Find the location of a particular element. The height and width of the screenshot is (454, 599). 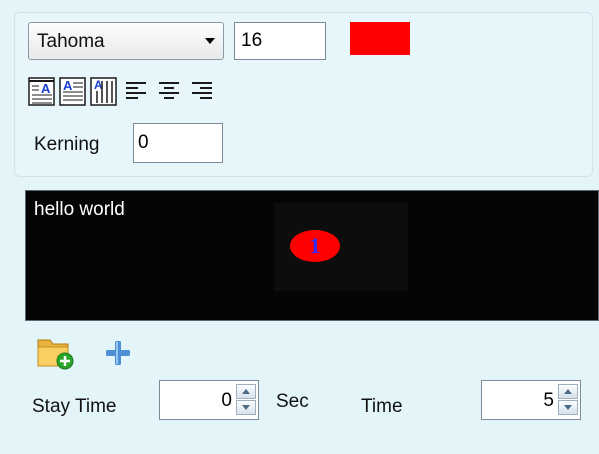

align-bottom-icon: A is located at coordinates (104, 92).